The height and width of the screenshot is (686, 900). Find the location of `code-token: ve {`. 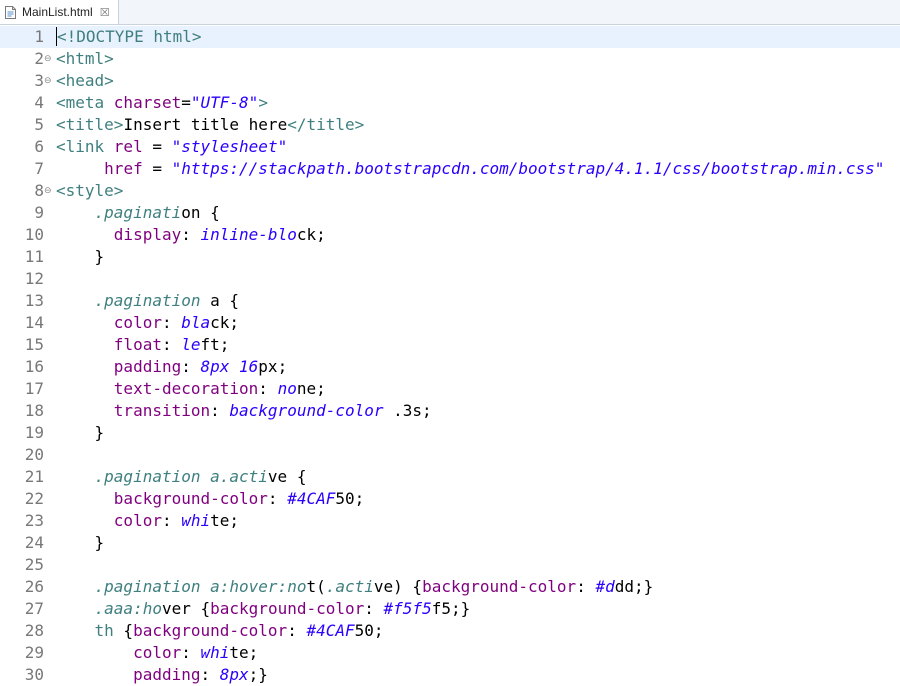

code-token: ve { is located at coordinates (287, 476).